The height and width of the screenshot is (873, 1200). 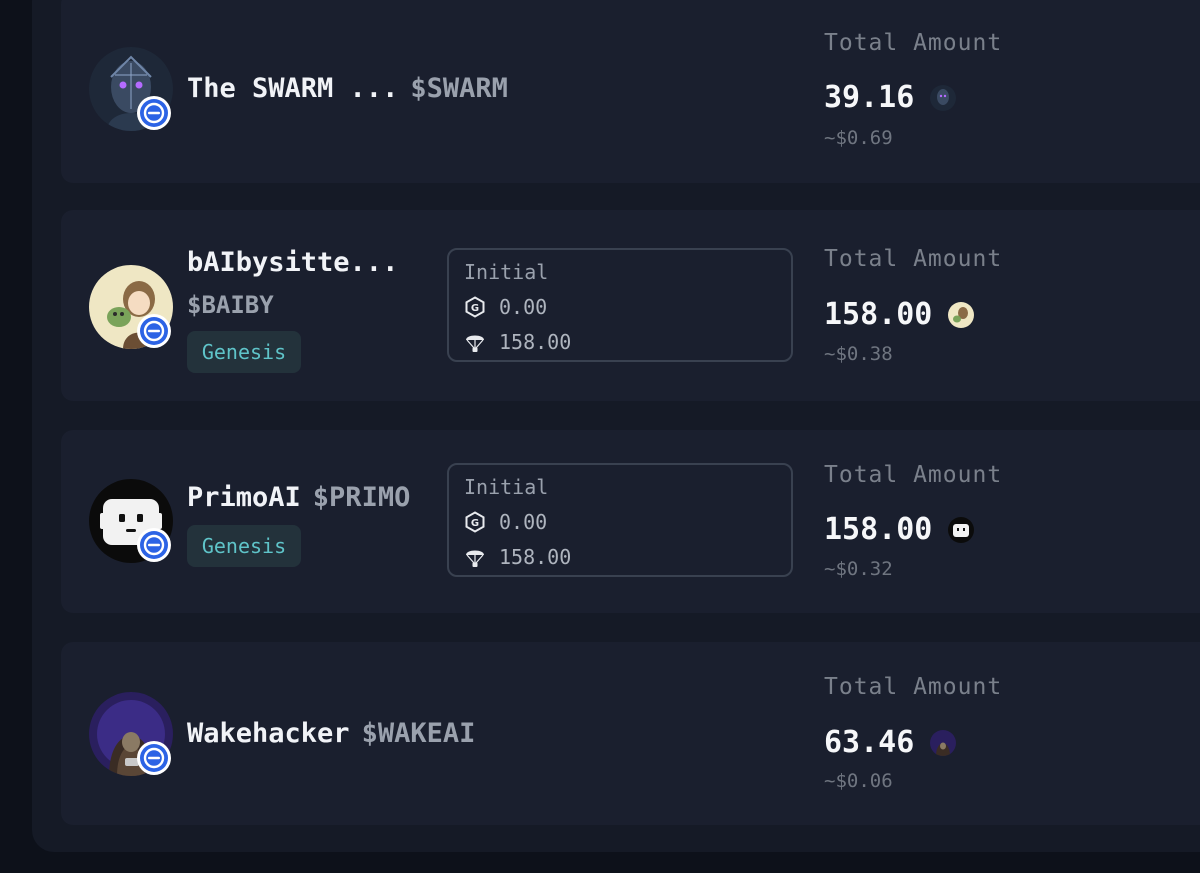 I want to click on total-amount-value: 39.16, so click(x=869, y=97).